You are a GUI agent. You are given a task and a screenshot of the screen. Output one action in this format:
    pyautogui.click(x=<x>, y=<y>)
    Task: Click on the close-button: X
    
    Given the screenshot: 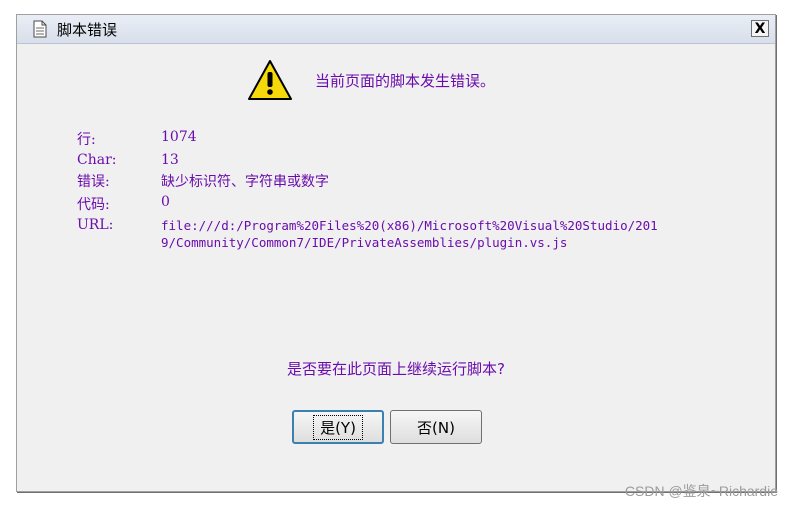 What is the action you would take?
    pyautogui.click(x=760, y=28)
    